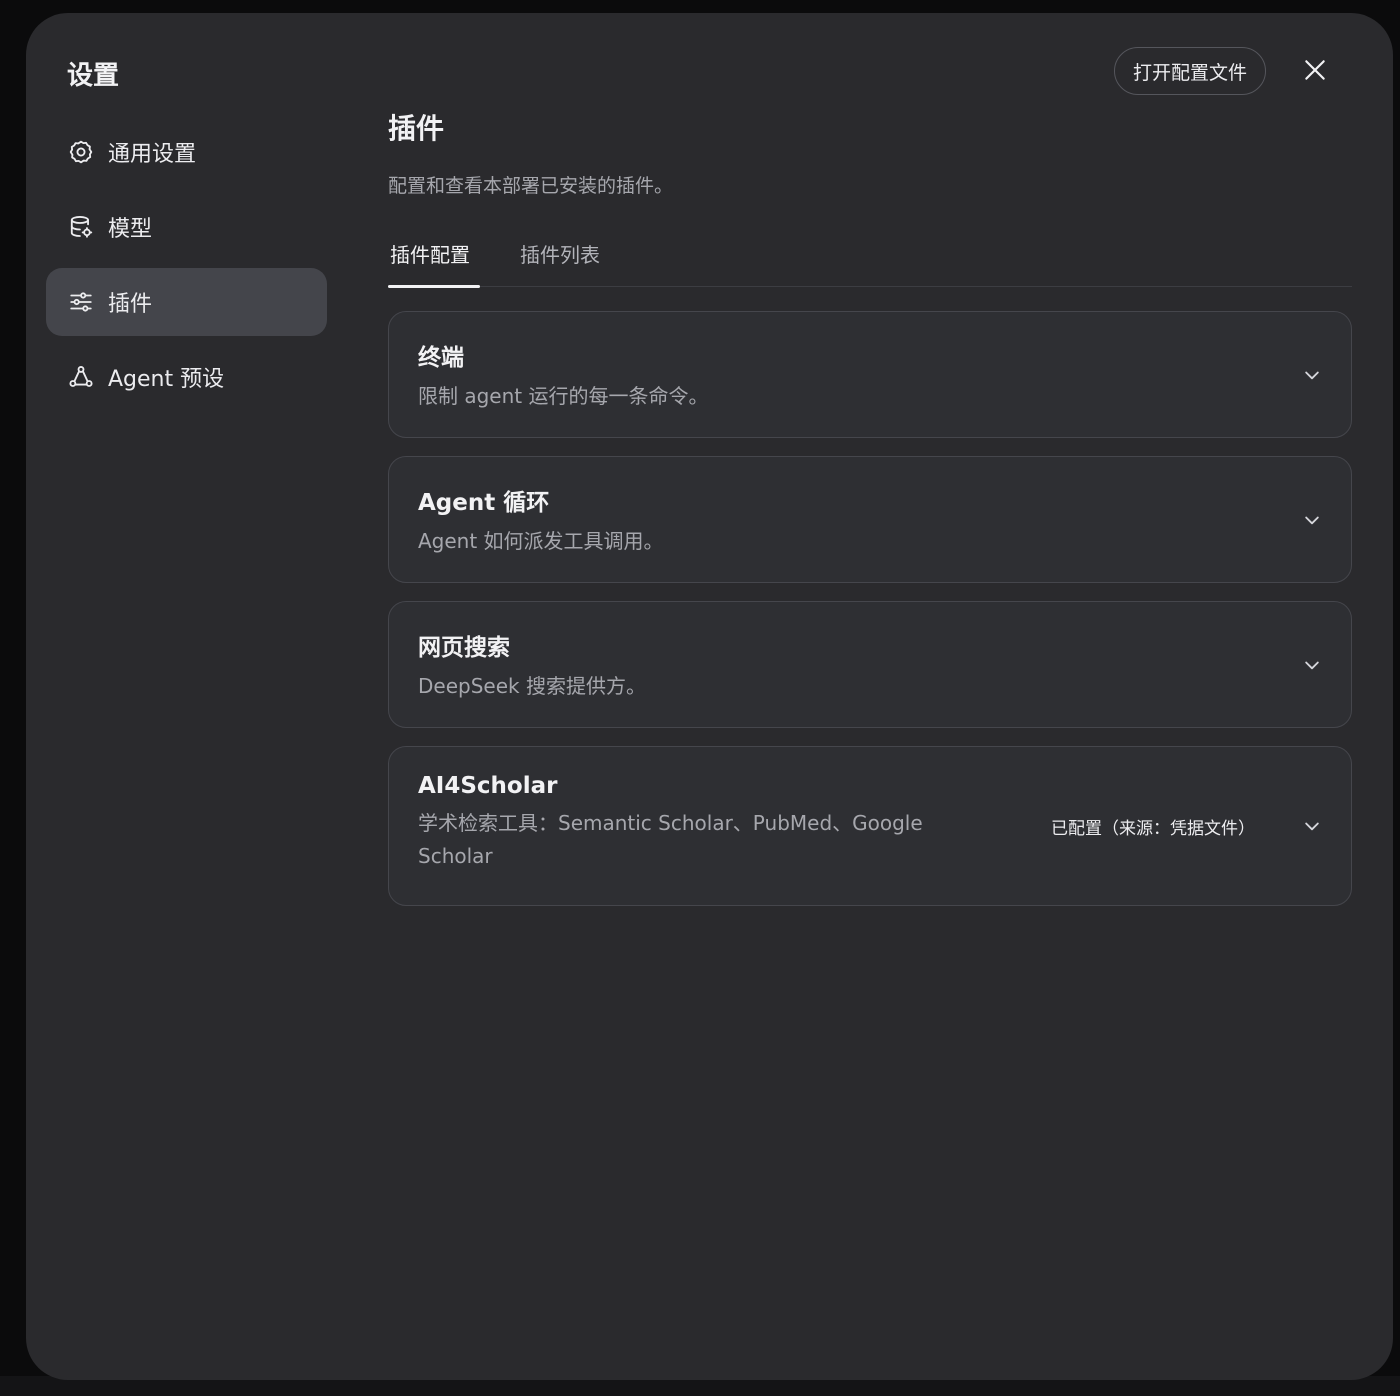 The width and height of the screenshot is (1400, 1396). I want to click on plugin-title: 网页搜索, so click(464, 648).